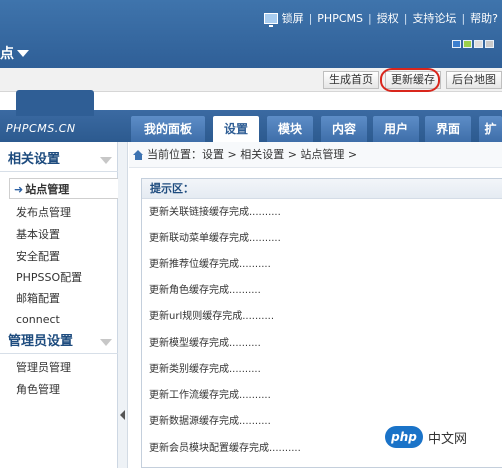 The image size is (502, 468). What do you see at coordinates (58, 277) in the screenshot?
I see `sidebar-item-phpsso: PHPSSO配置` at bounding box center [58, 277].